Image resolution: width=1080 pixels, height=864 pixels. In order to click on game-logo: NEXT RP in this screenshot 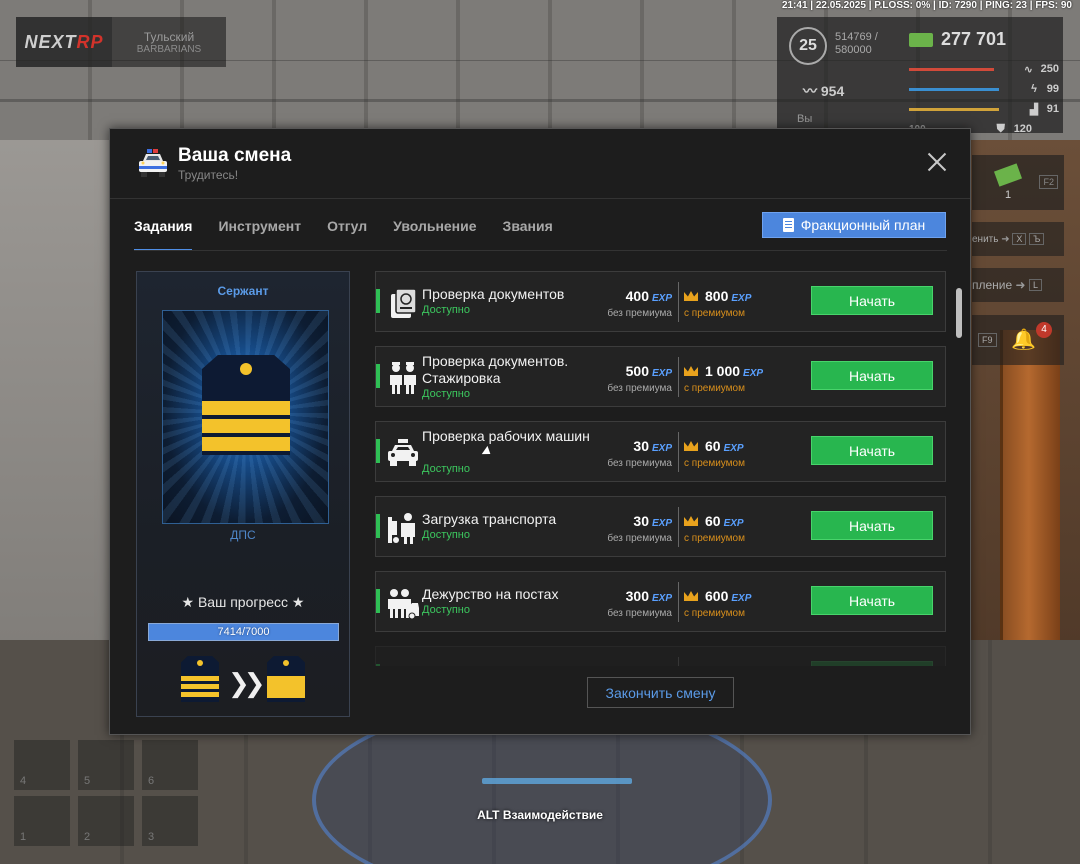, I will do `click(64, 42)`.